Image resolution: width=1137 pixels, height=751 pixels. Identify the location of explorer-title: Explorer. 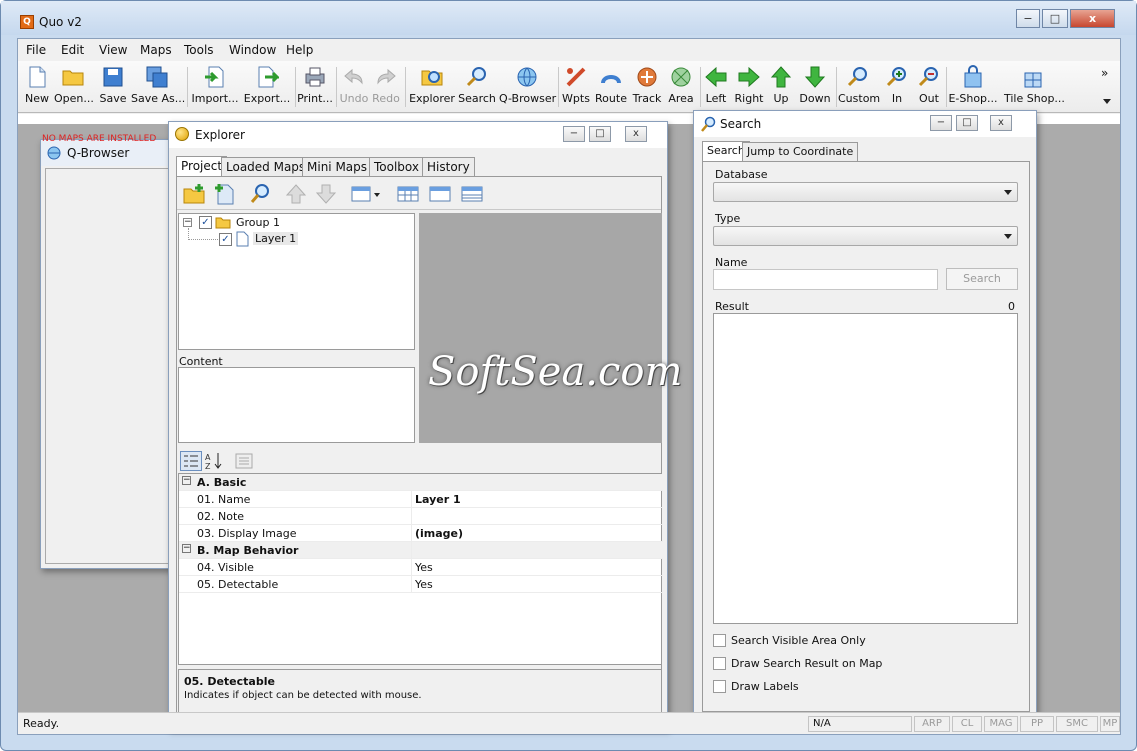
(220, 135).